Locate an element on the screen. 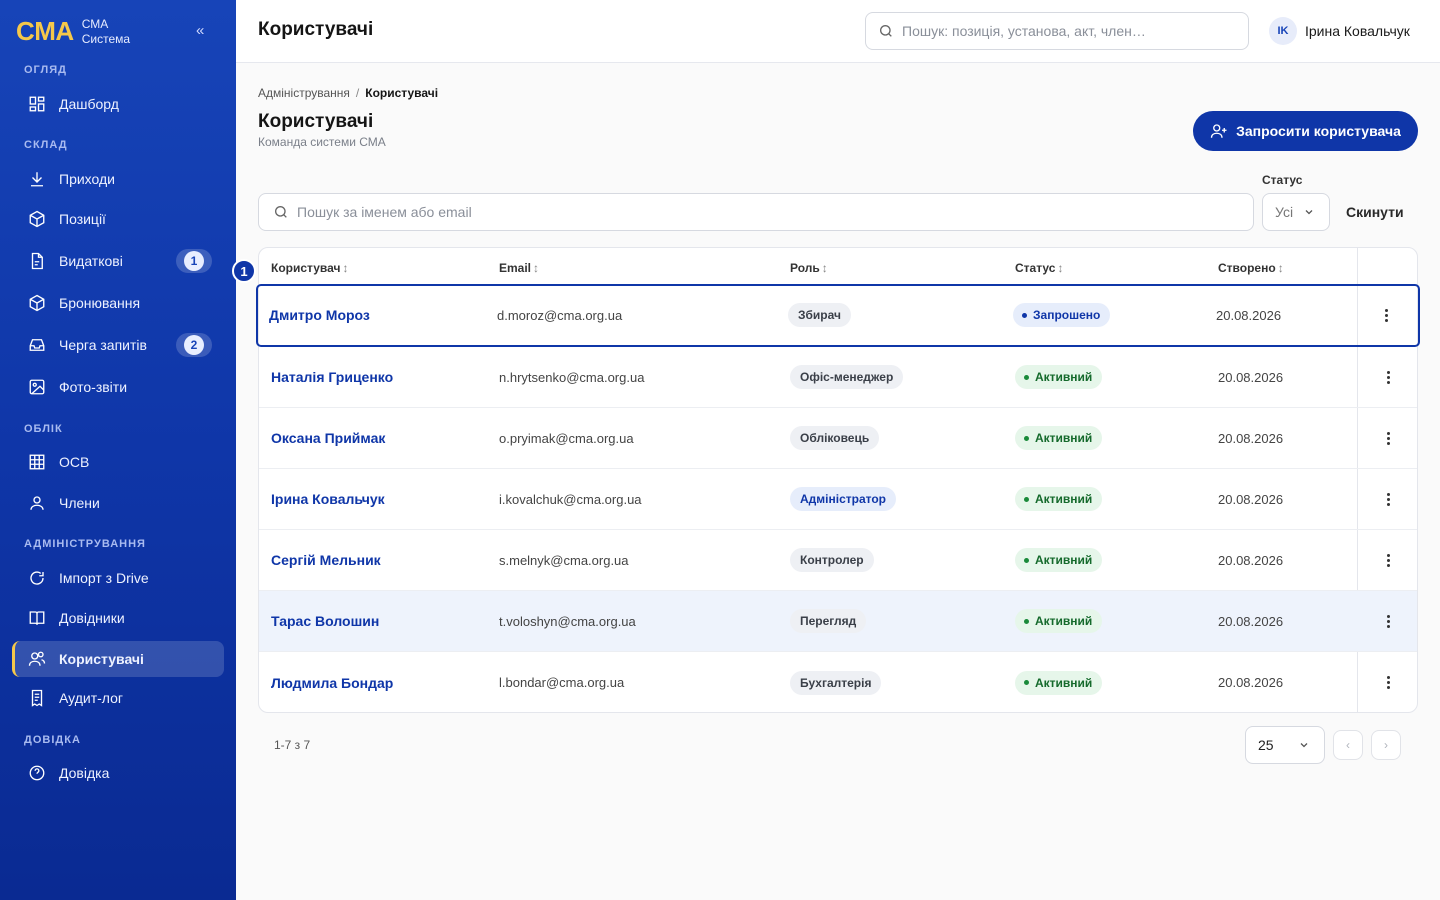 The width and height of the screenshot is (1440, 900). receipt-icon is located at coordinates (37, 698).